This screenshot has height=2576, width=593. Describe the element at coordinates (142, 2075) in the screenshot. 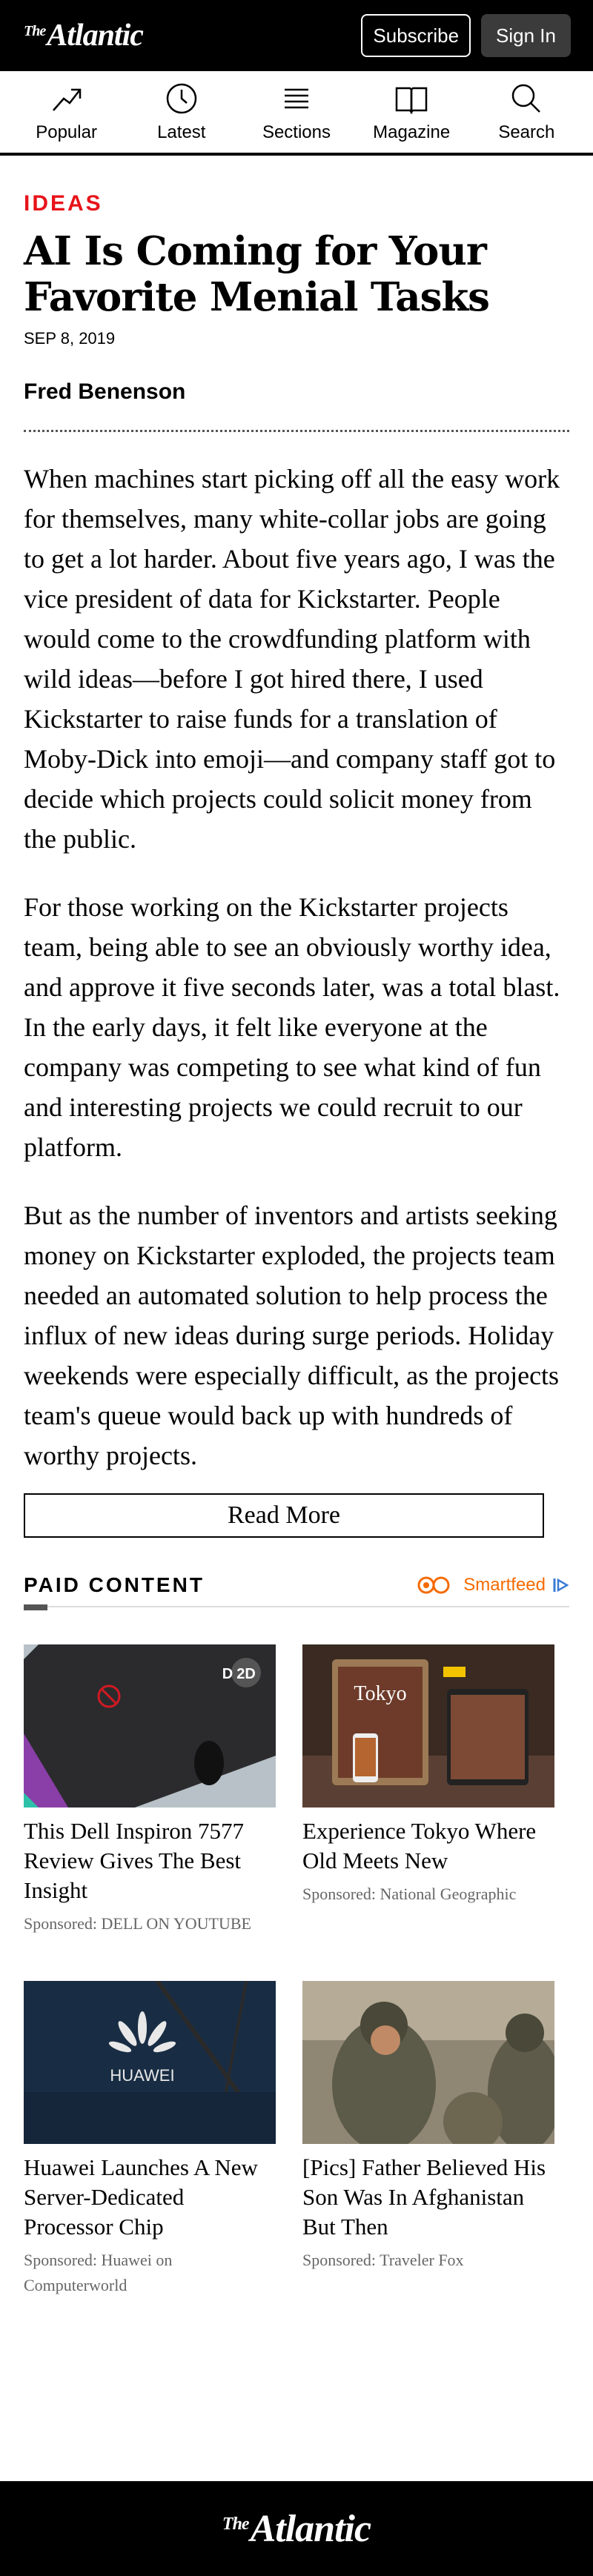

I see `huawei-wordmark: HUAWEI` at that location.